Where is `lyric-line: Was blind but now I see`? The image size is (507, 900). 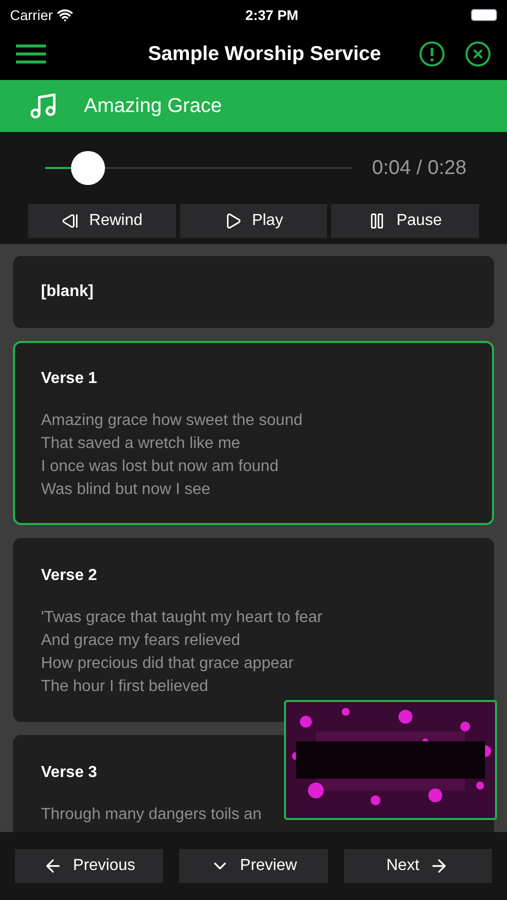
lyric-line: Was blind but now I see is located at coordinates (126, 490).